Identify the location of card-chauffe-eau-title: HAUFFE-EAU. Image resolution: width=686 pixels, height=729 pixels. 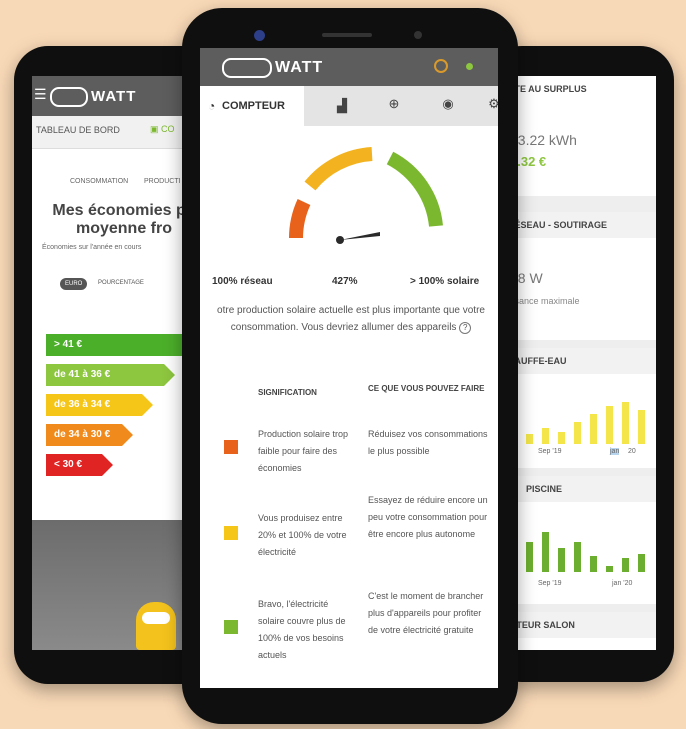
(580, 361).